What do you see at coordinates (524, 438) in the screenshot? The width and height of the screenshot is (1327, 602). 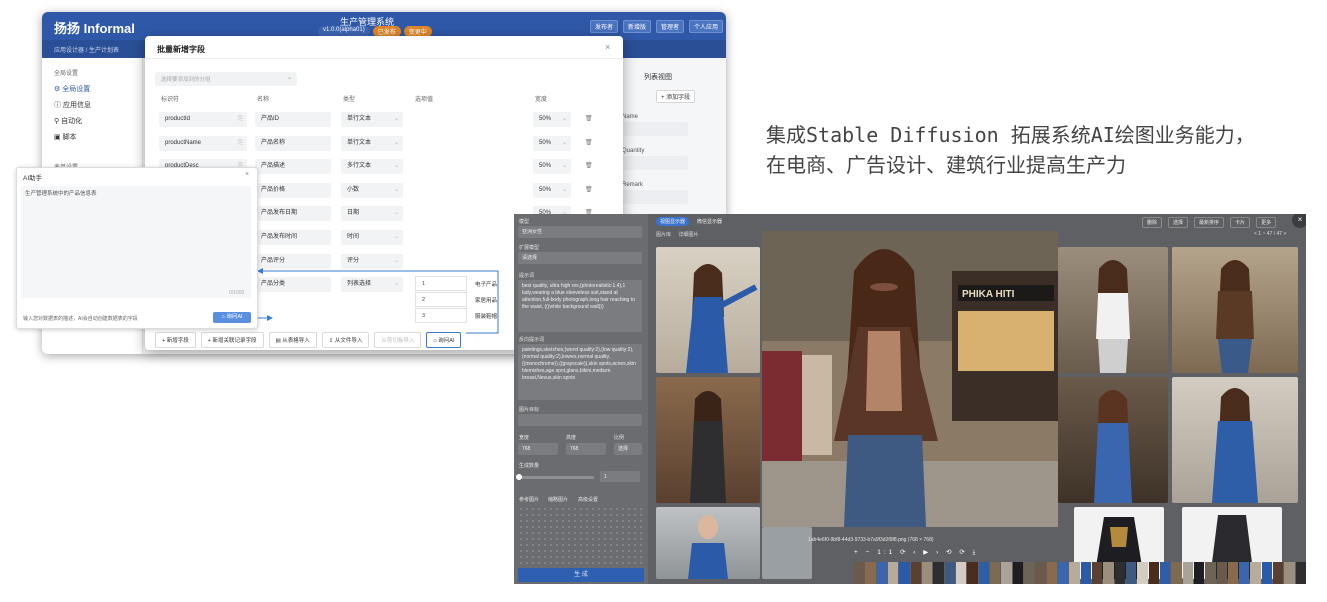 I see `width-label: 宽度` at bounding box center [524, 438].